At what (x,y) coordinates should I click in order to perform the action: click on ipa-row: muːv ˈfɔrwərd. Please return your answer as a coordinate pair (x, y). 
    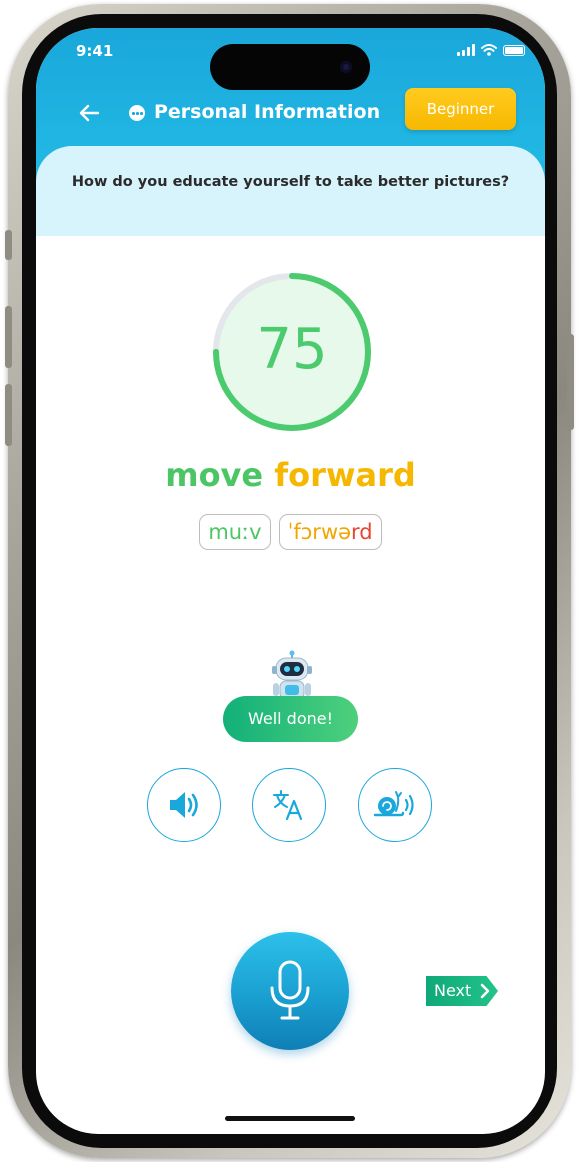
    Looking at the image, I should click on (290, 532).